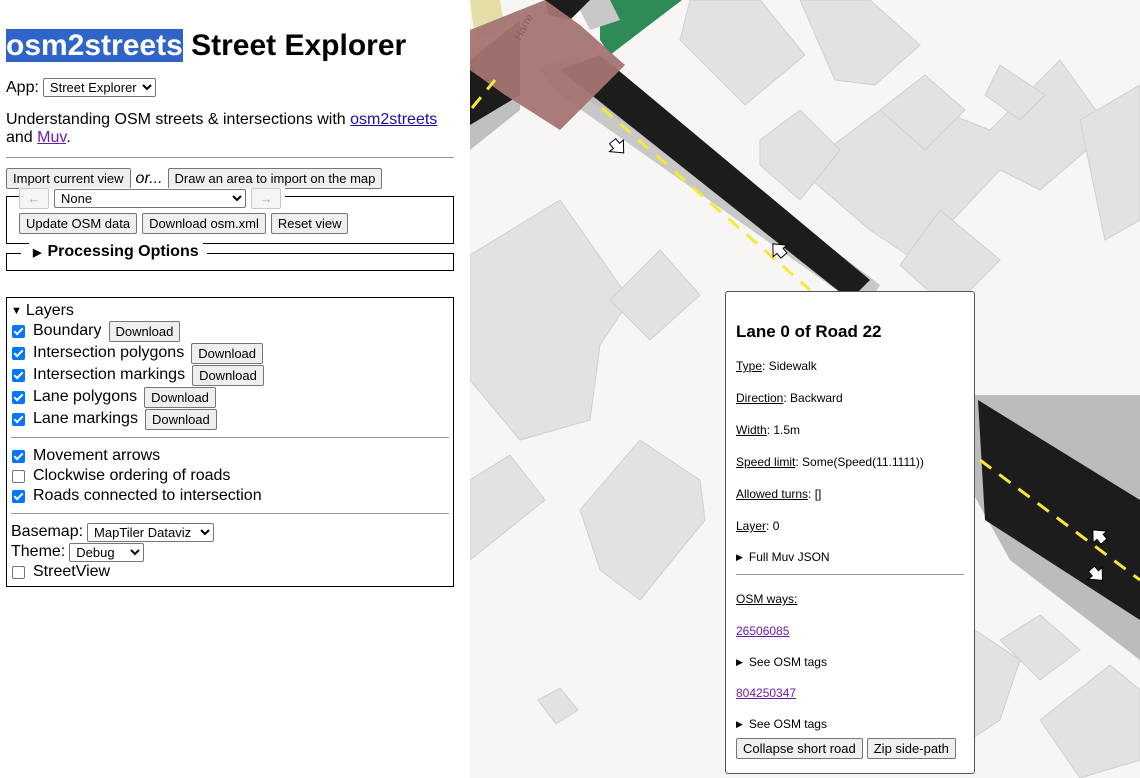  I want to click on full-json-toggle: ▶ Full Muv JSON, so click(850, 557).